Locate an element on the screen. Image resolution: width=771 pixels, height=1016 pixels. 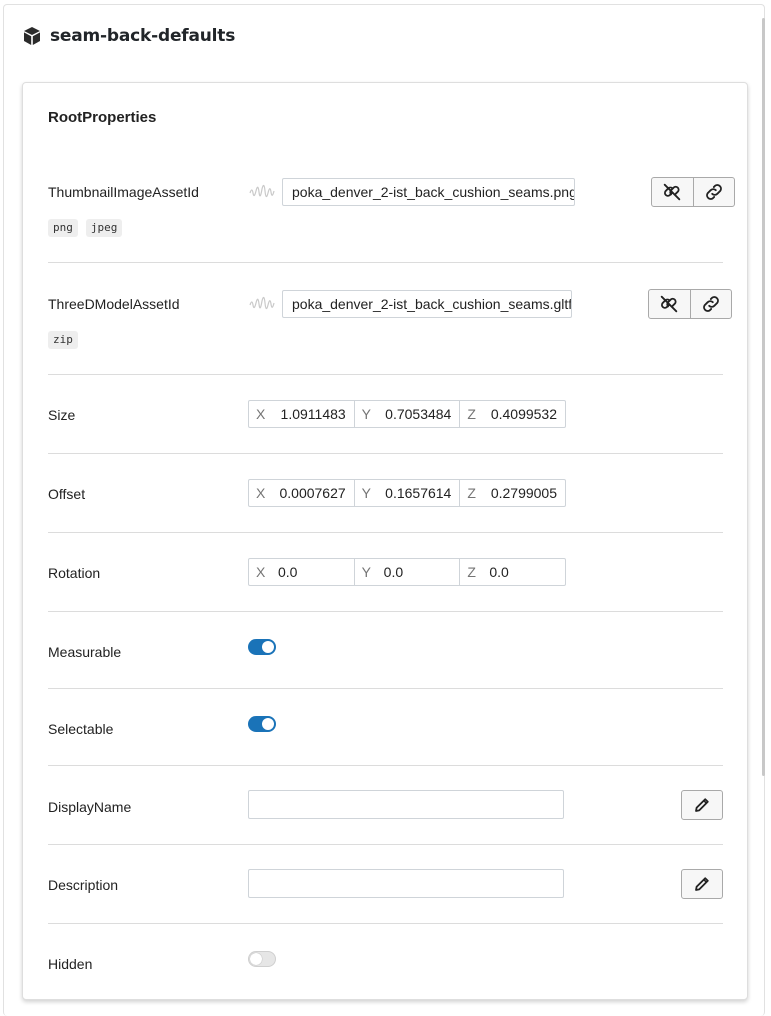
measurable-toggle is located at coordinates (262, 647).